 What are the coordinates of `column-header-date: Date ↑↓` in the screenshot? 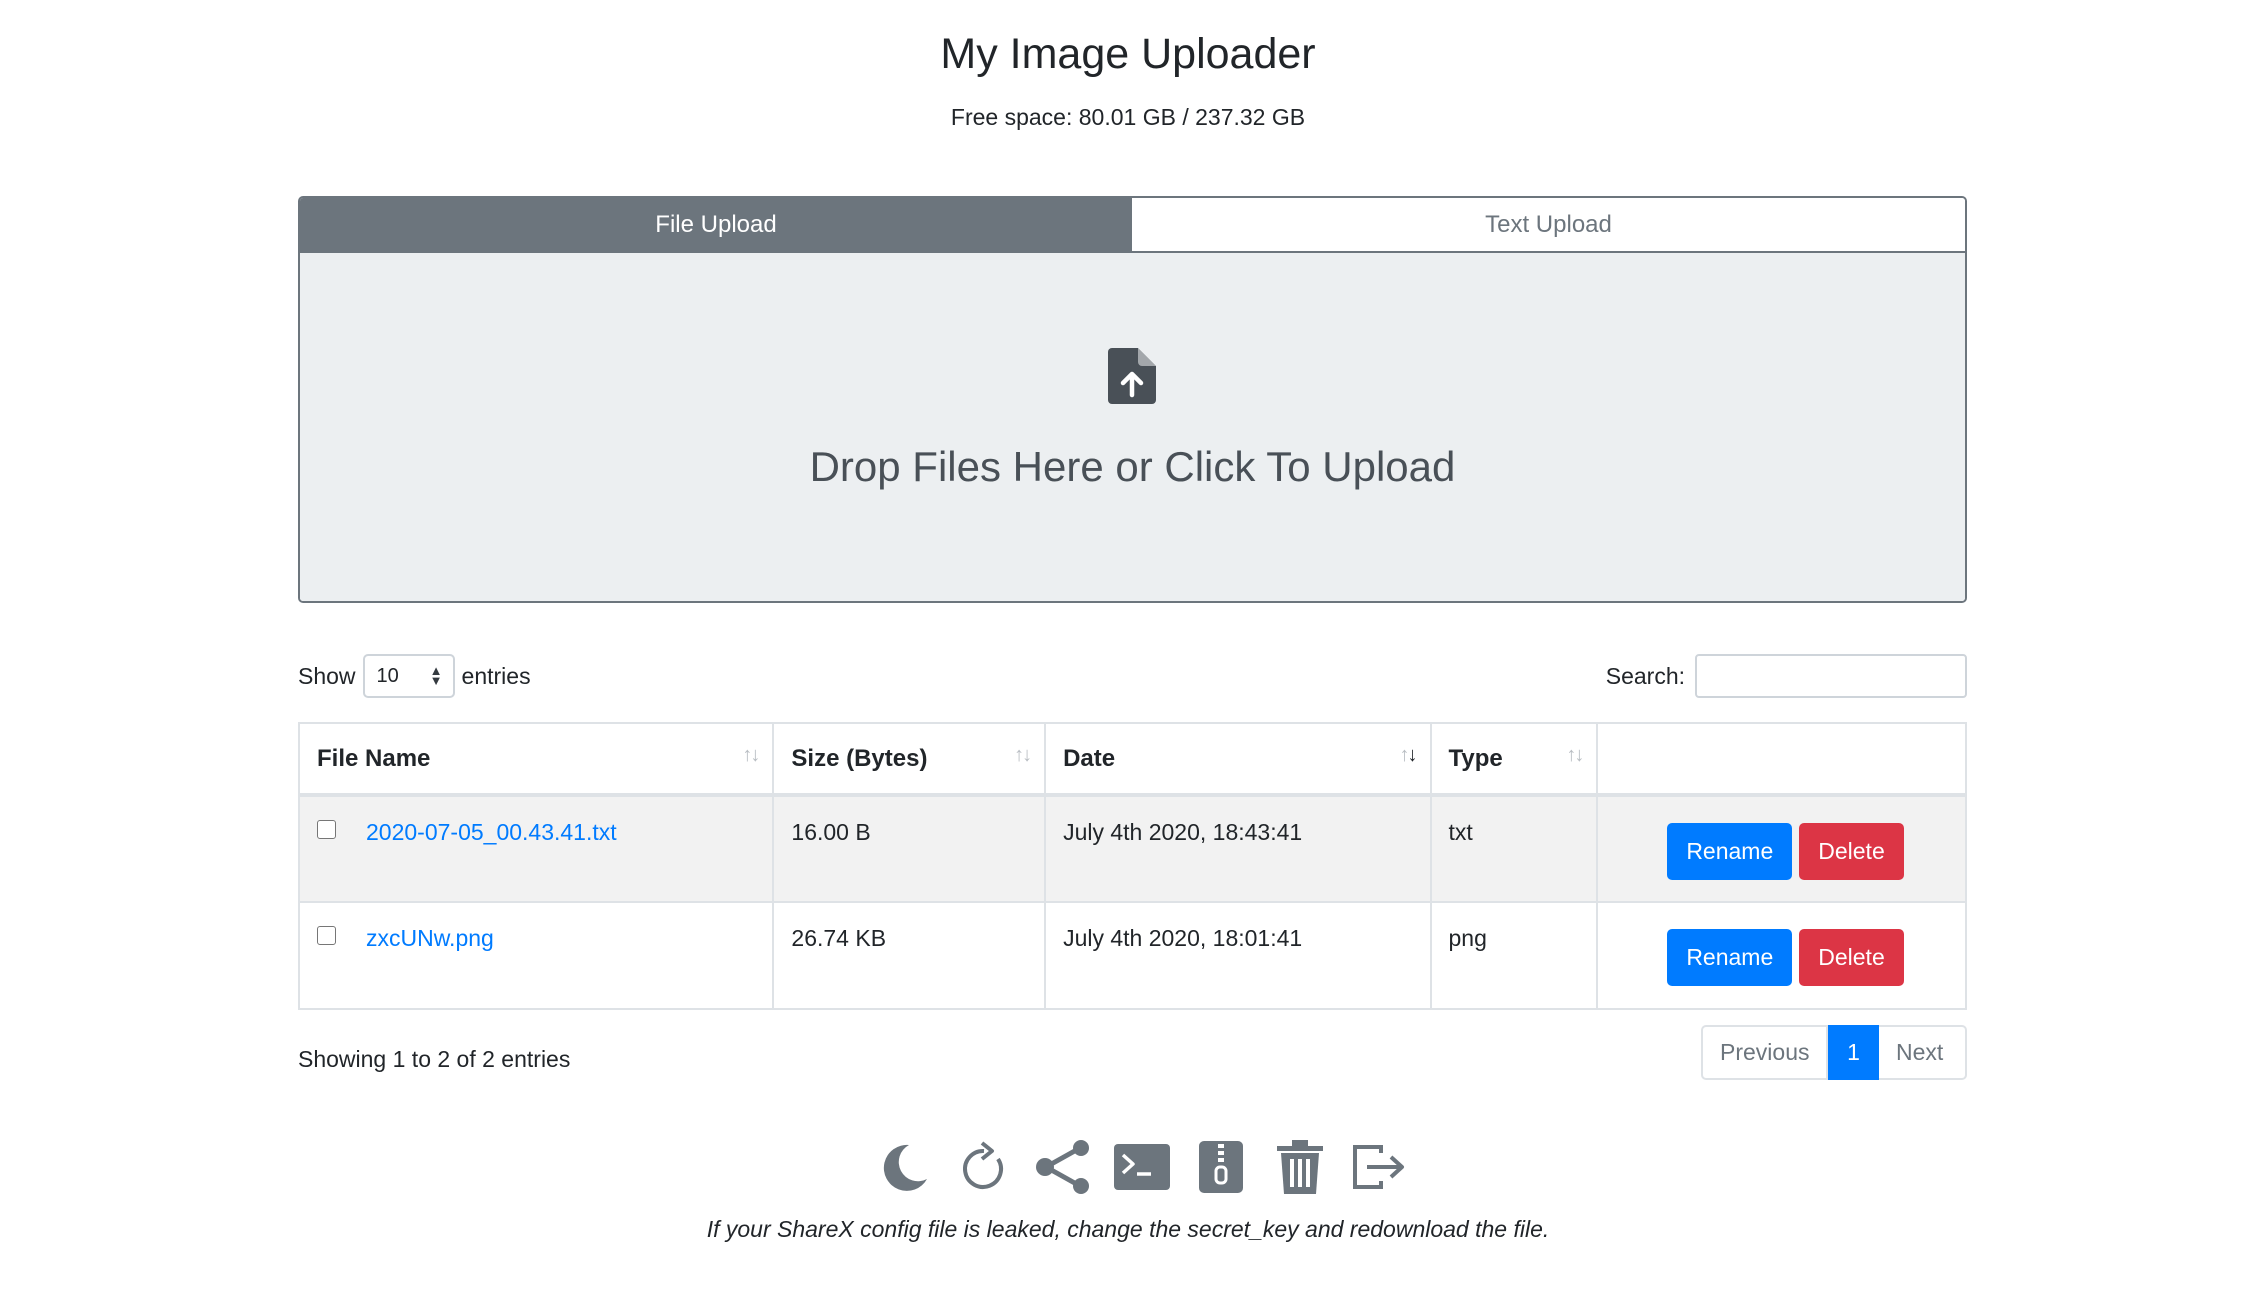 It's located at (1238, 759).